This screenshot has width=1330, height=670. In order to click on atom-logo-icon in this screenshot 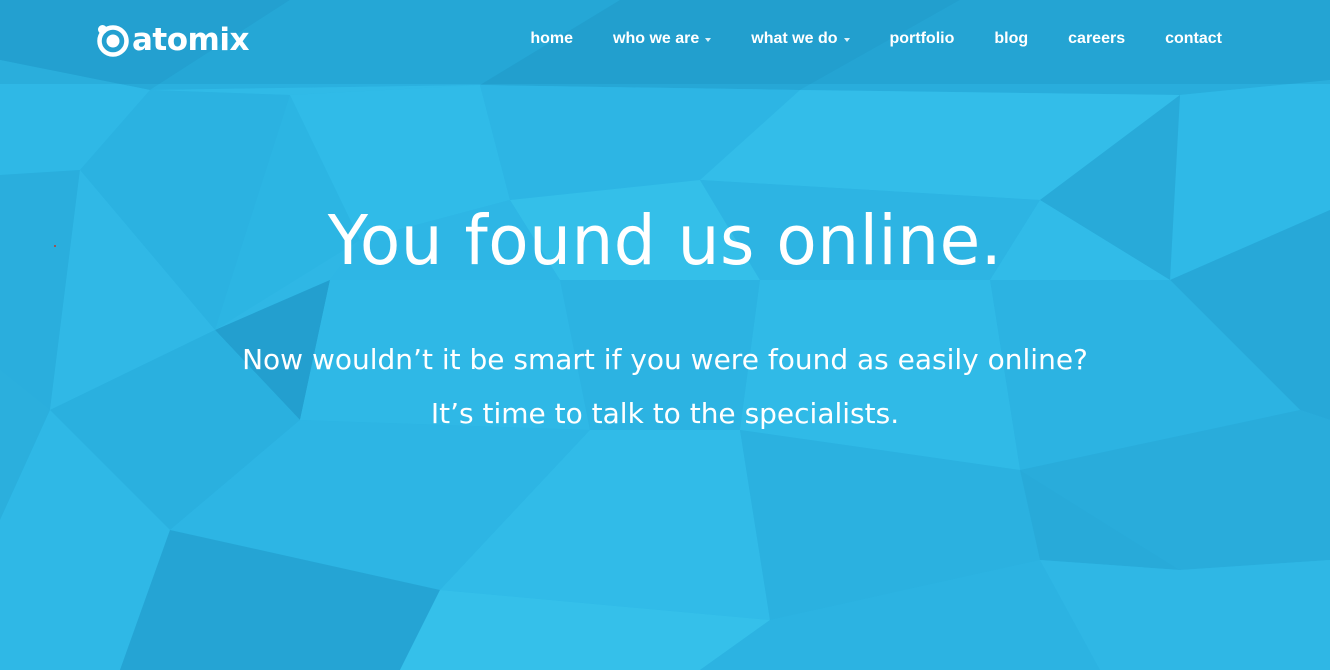, I will do `click(113, 41)`.